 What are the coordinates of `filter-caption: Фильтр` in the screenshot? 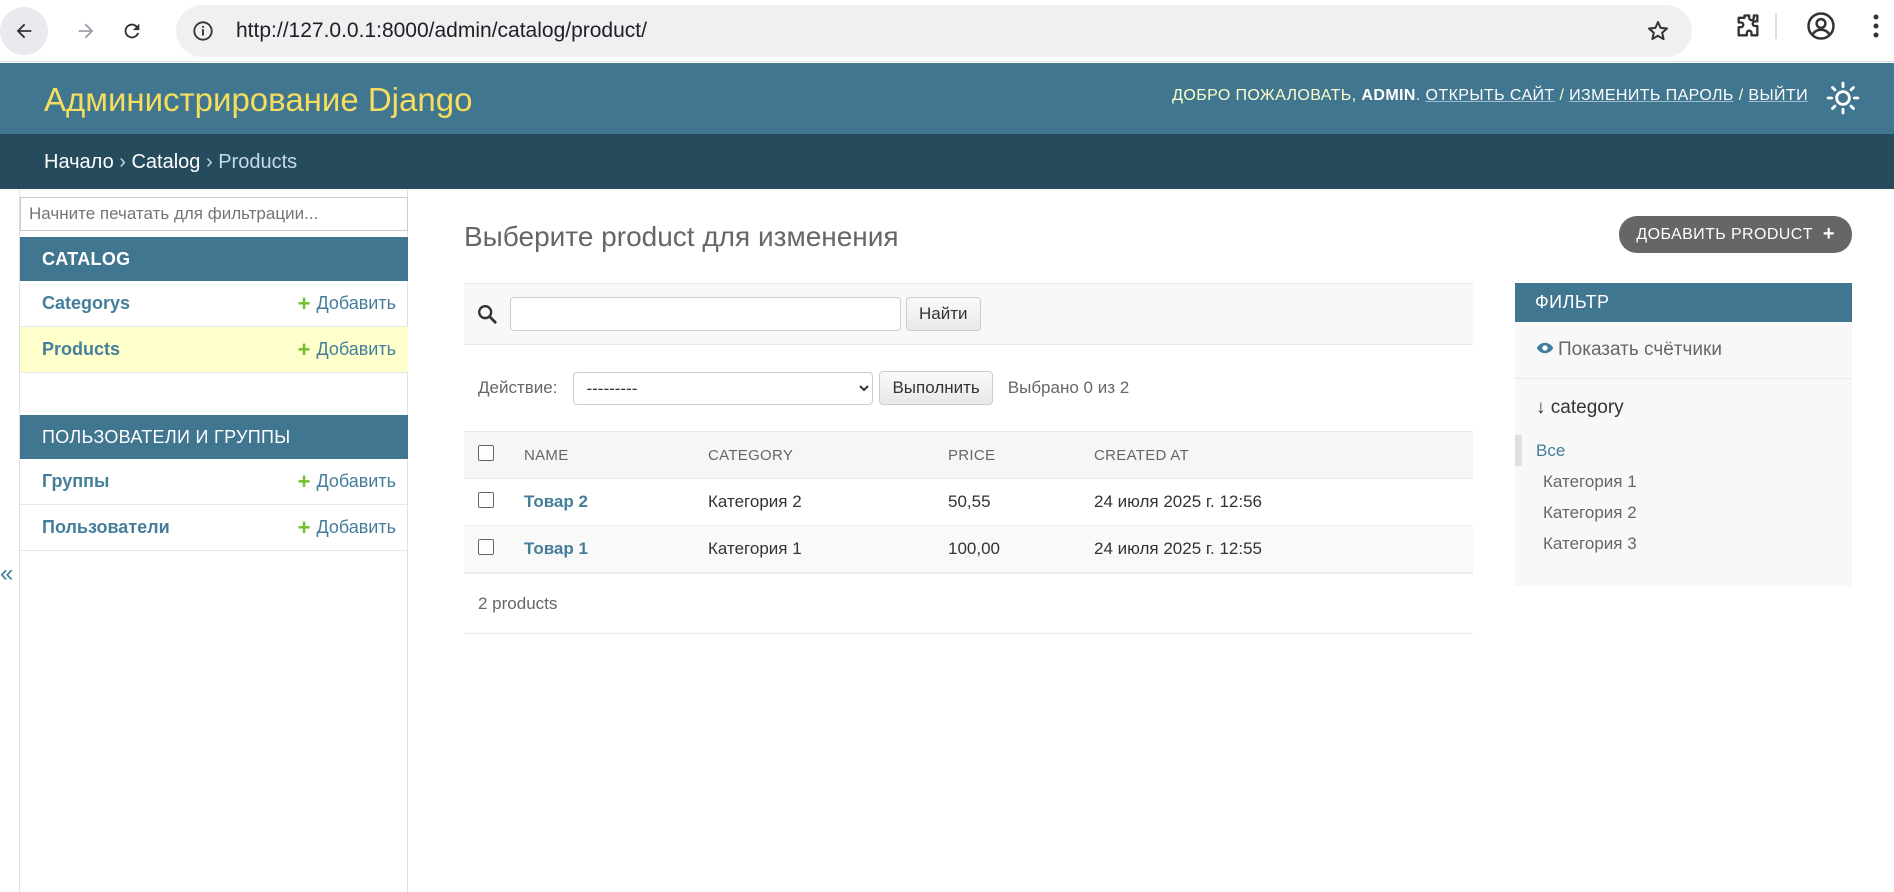 It's located at (1683, 302).